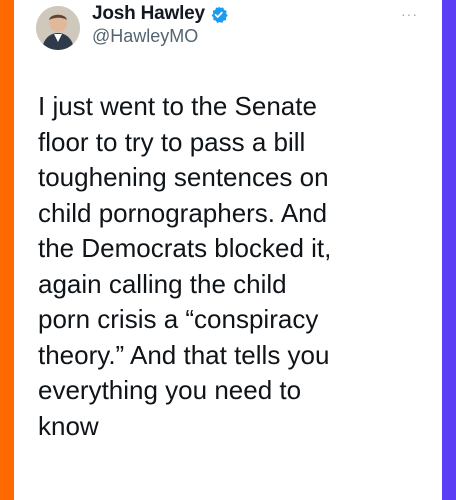 This screenshot has width=456, height=500. Describe the element at coordinates (449, 250) in the screenshot. I see `right-color-border` at that location.